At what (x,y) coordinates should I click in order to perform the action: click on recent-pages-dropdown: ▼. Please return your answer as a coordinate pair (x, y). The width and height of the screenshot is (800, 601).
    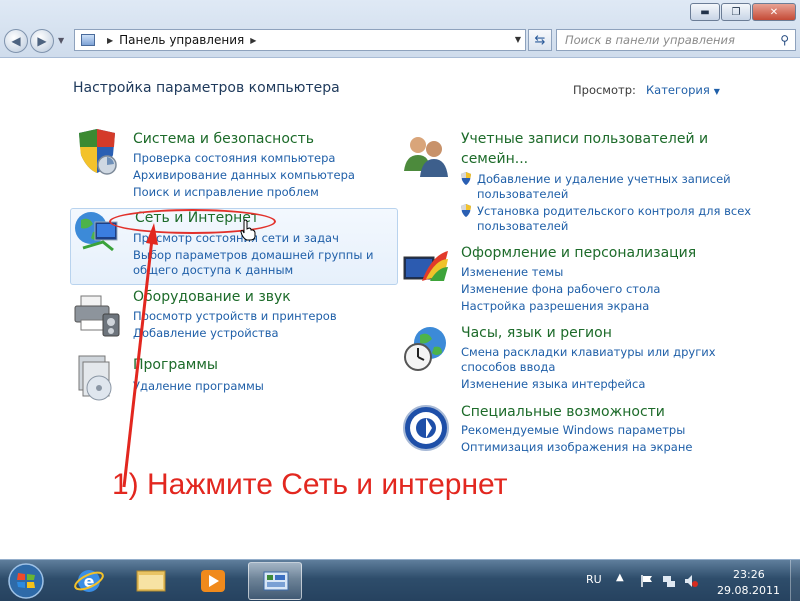
    Looking at the image, I should click on (61, 40).